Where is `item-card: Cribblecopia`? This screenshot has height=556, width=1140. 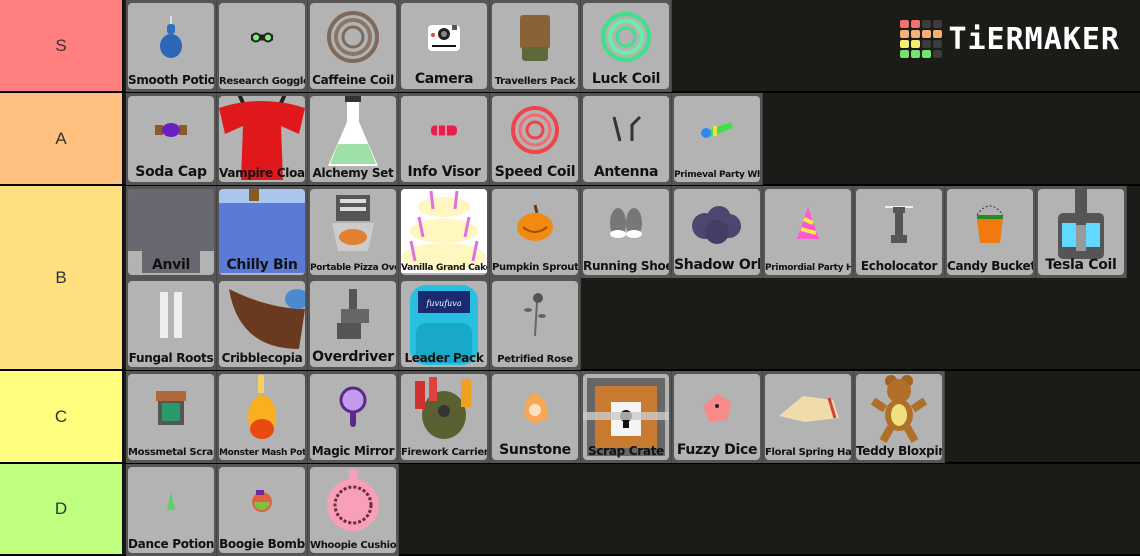 item-card: Cribblecopia is located at coordinates (262, 324).